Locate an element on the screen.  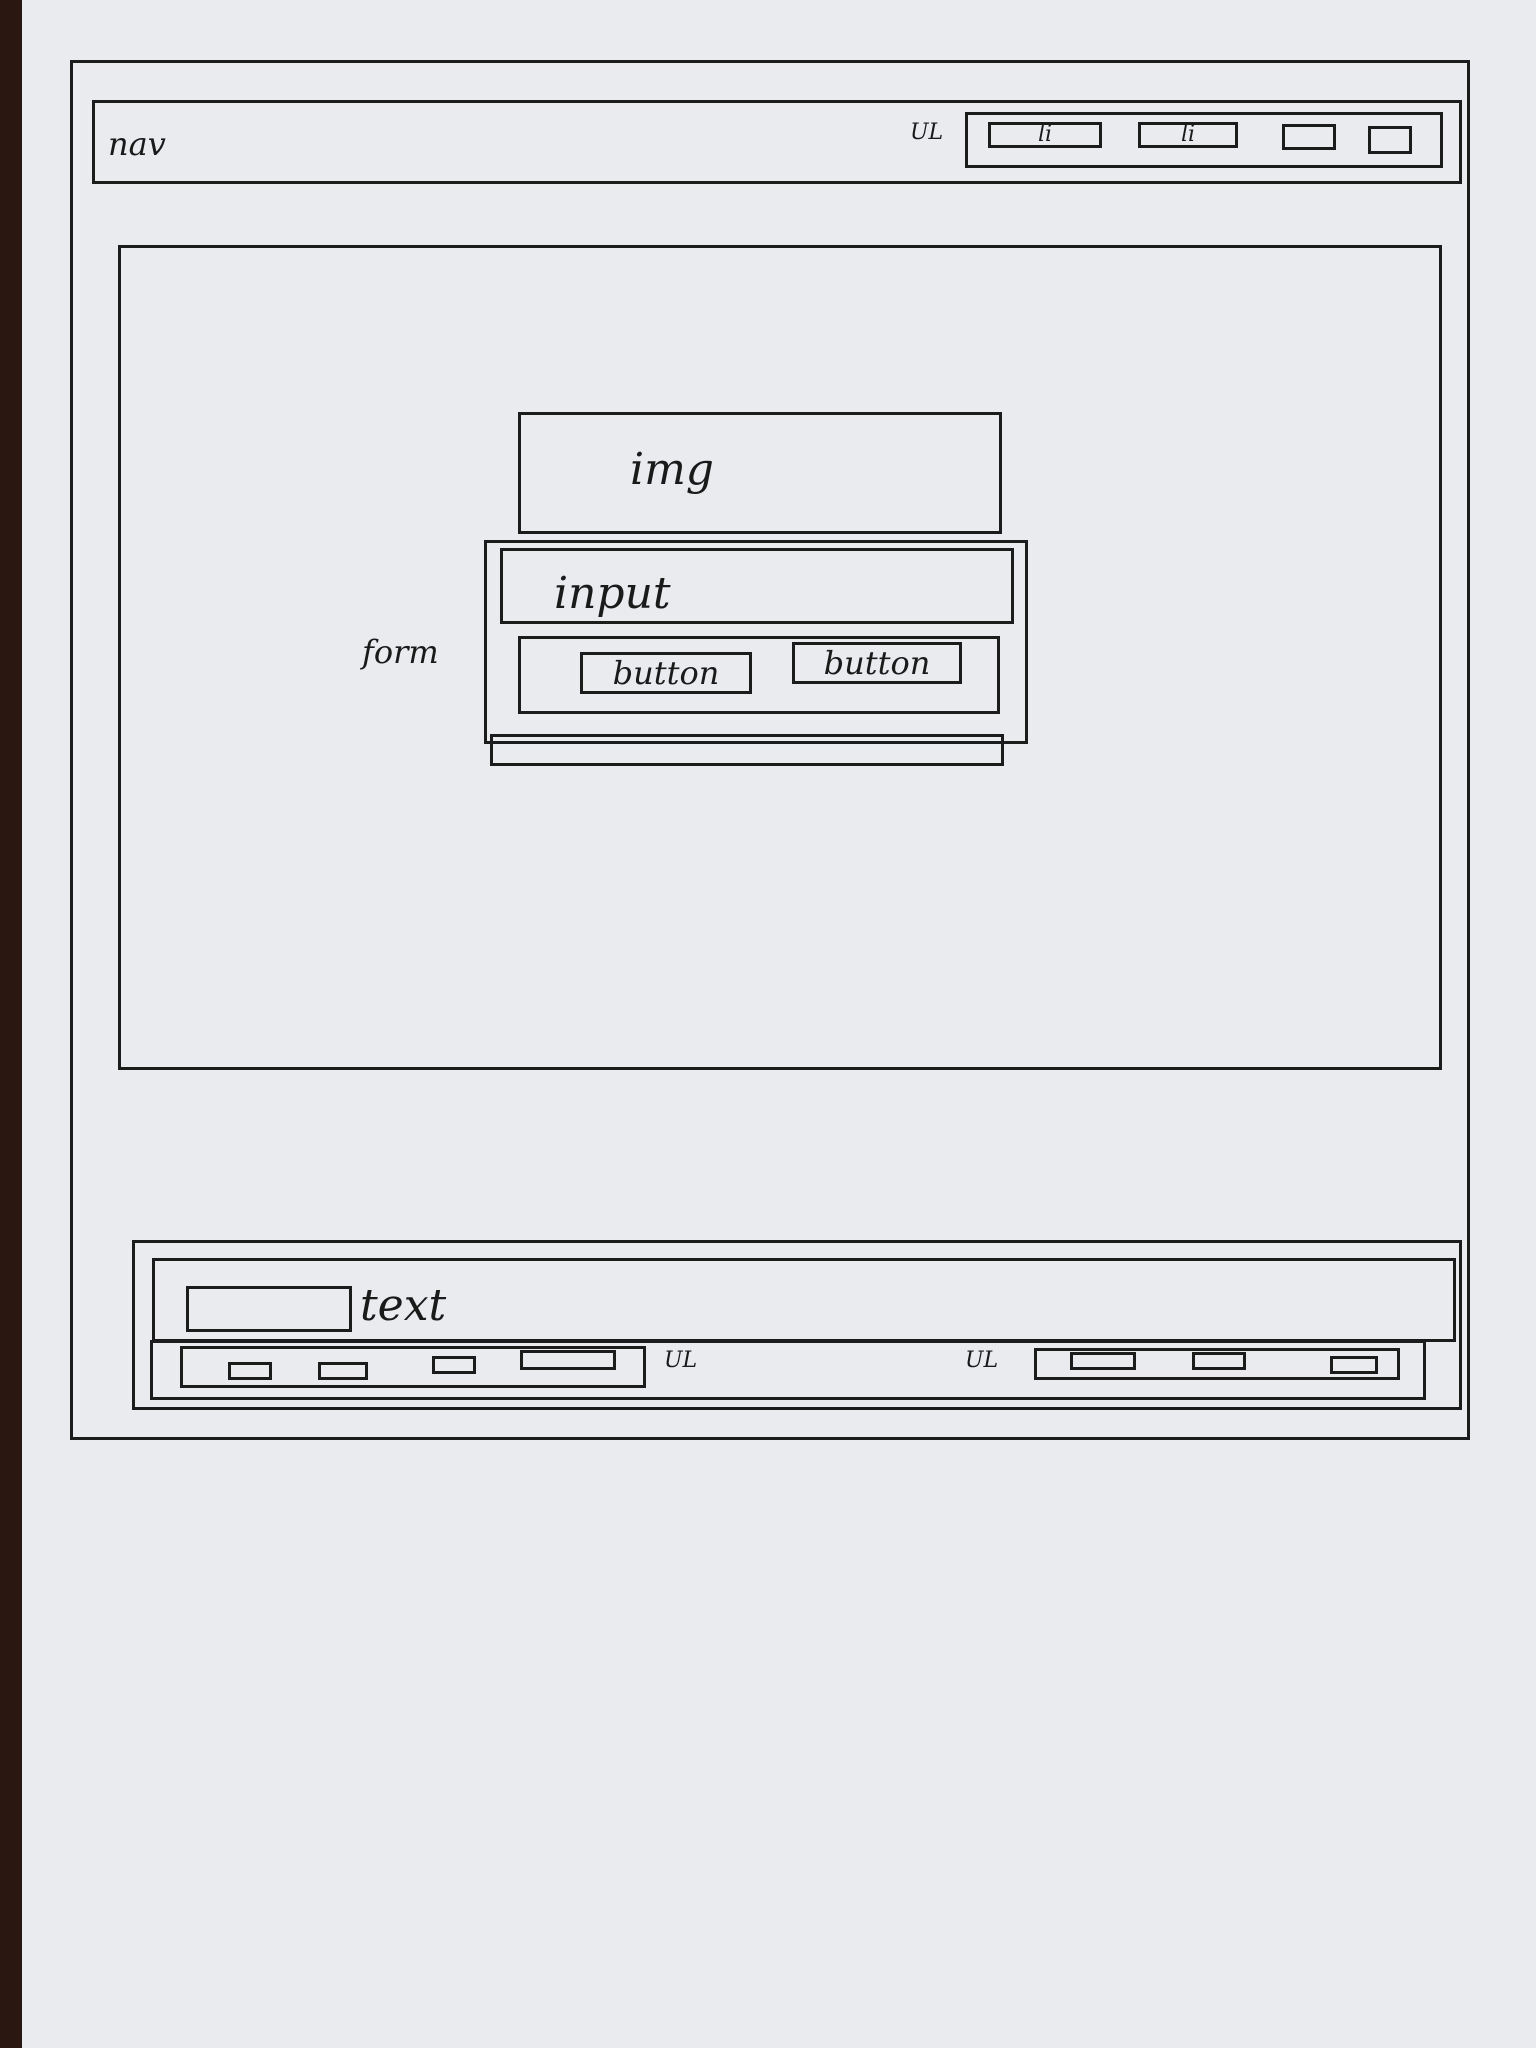
footer-logo-box is located at coordinates (269, 1309).